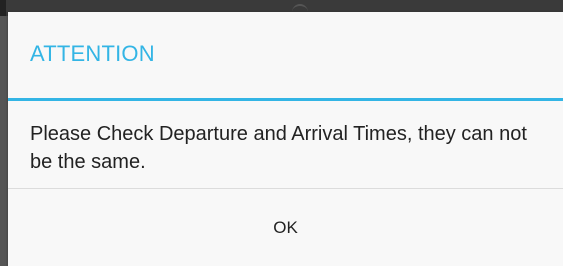 The width and height of the screenshot is (563, 266). Describe the element at coordinates (3, 8) in the screenshot. I see `background-edge` at that location.